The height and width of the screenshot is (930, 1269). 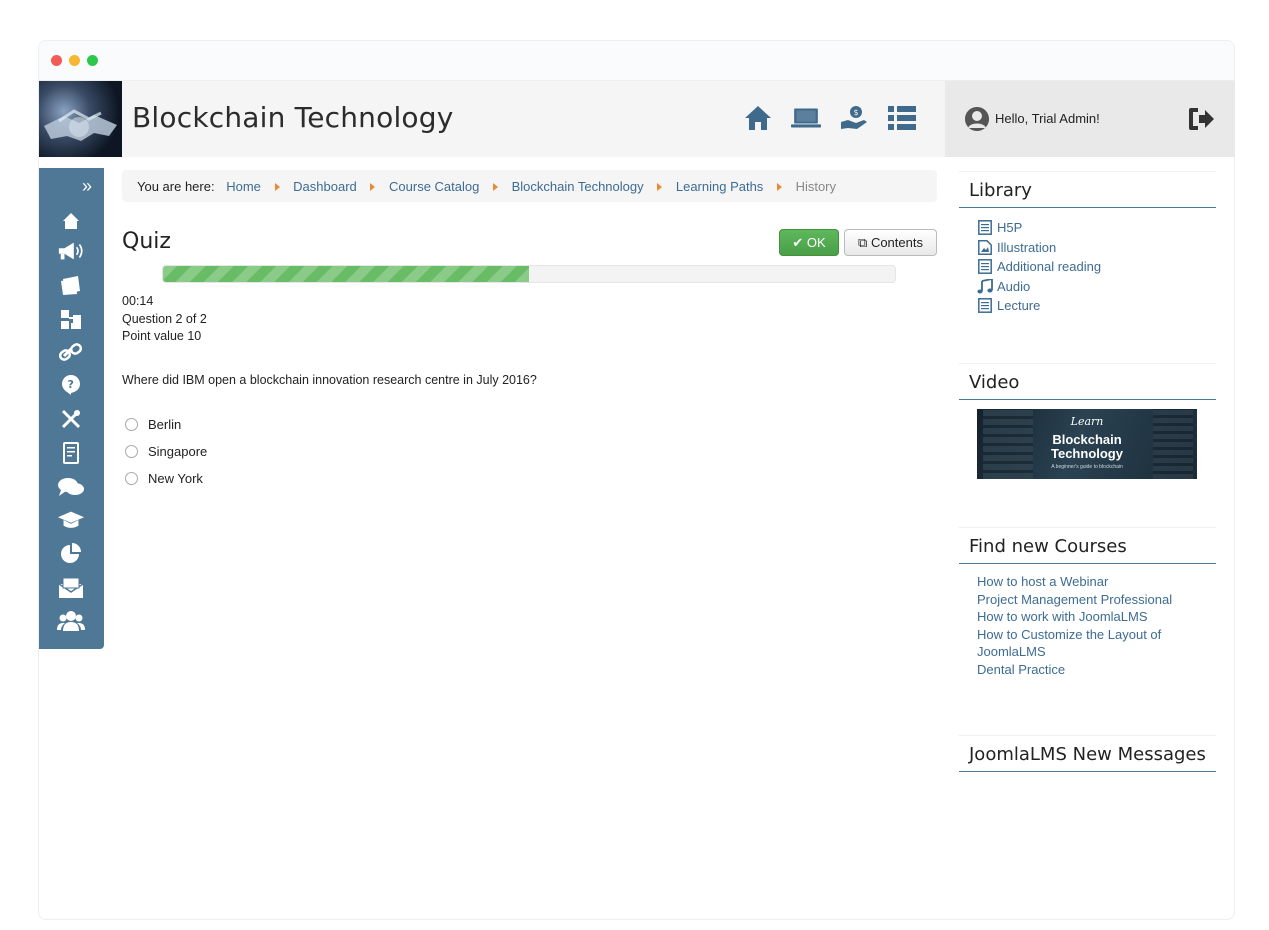 What do you see at coordinates (1087, 381) in the screenshot?
I see `video-title: Video` at bounding box center [1087, 381].